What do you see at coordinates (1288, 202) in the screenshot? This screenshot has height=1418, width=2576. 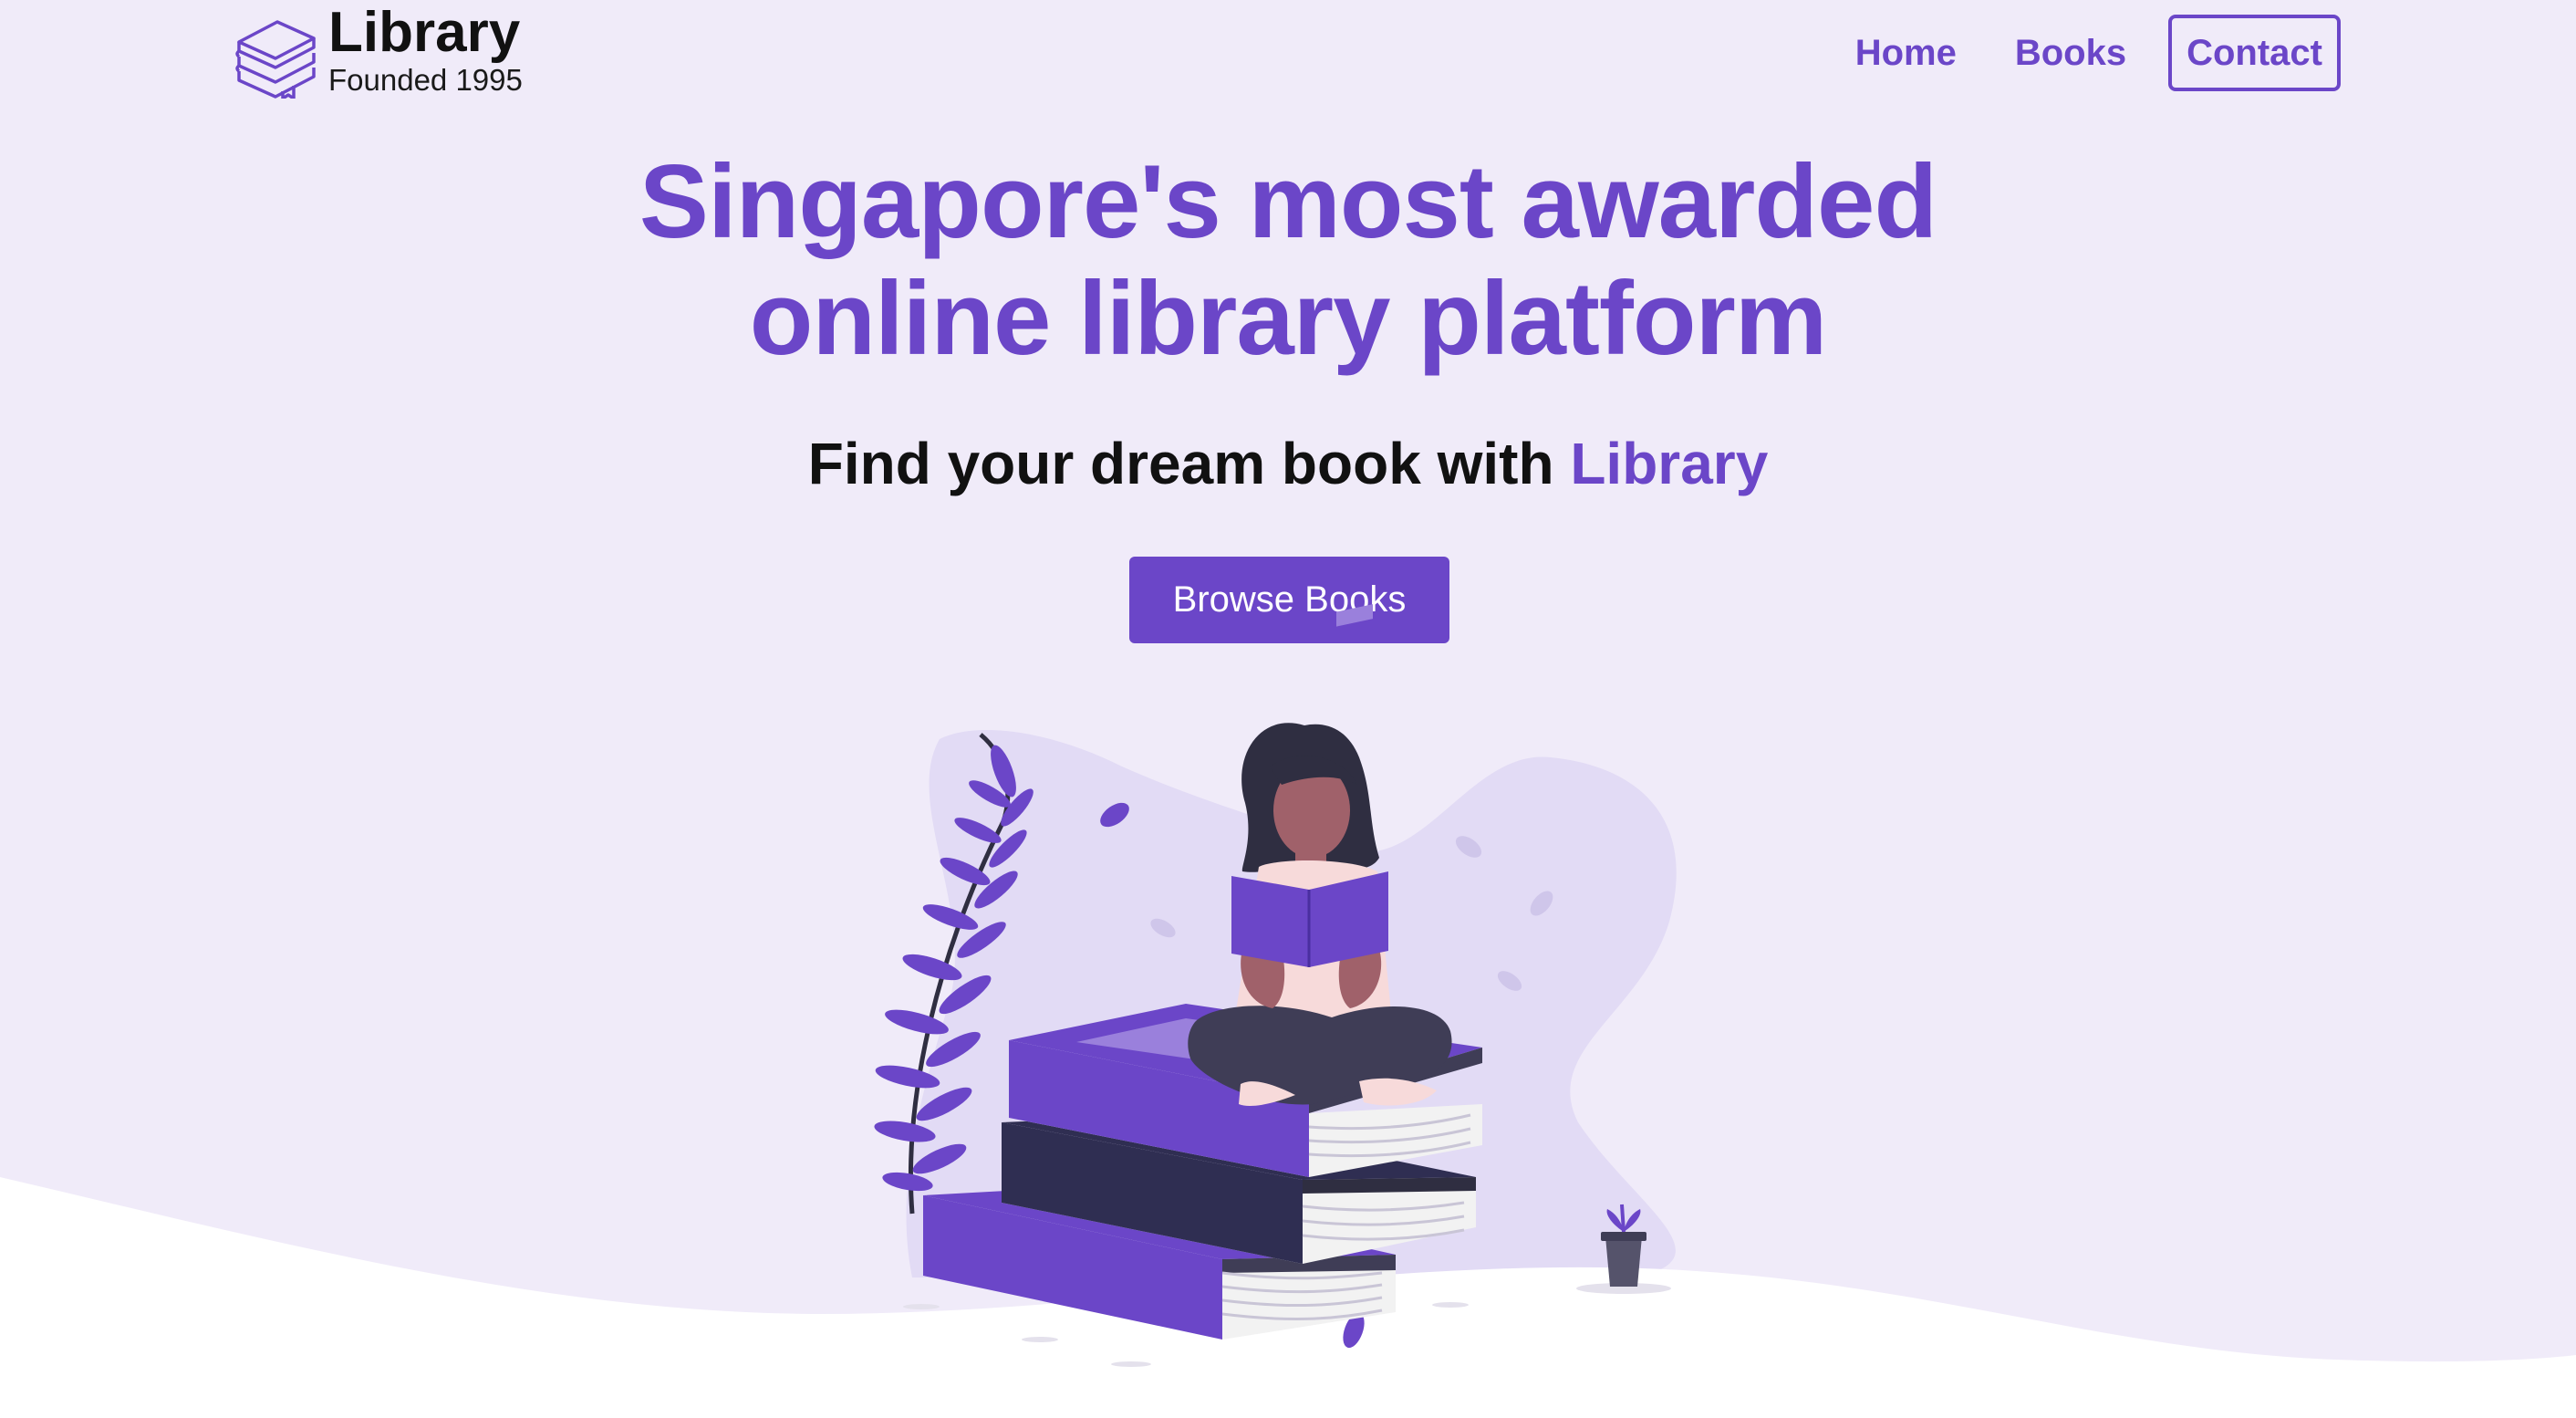 I see `hero-title-line1: Singapore's most awarded` at bounding box center [1288, 202].